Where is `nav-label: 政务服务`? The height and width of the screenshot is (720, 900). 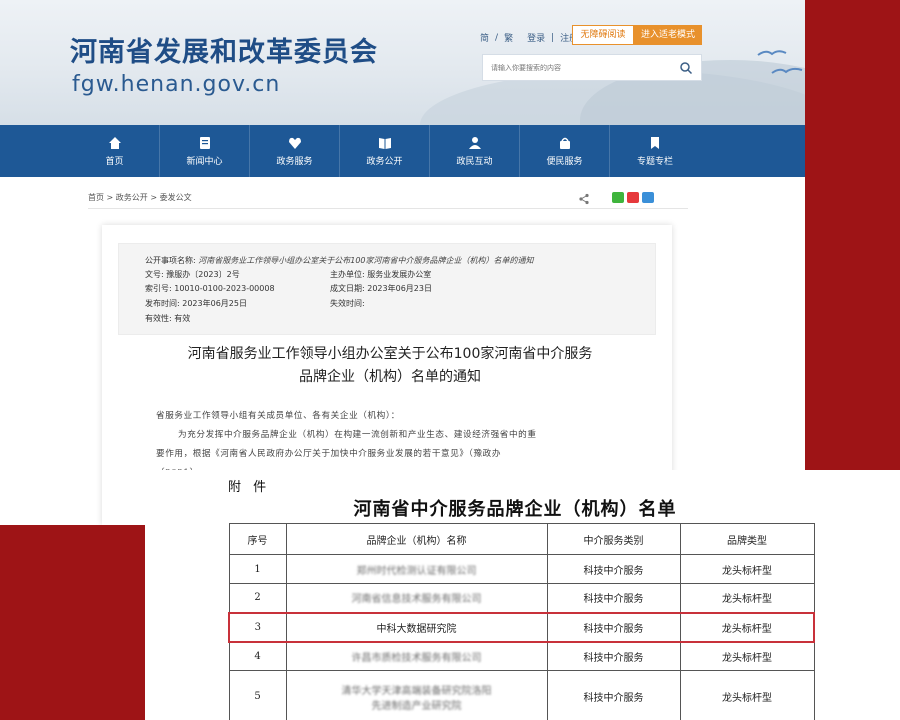 nav-label: 政务服务 is located at coordinates (294, 161).